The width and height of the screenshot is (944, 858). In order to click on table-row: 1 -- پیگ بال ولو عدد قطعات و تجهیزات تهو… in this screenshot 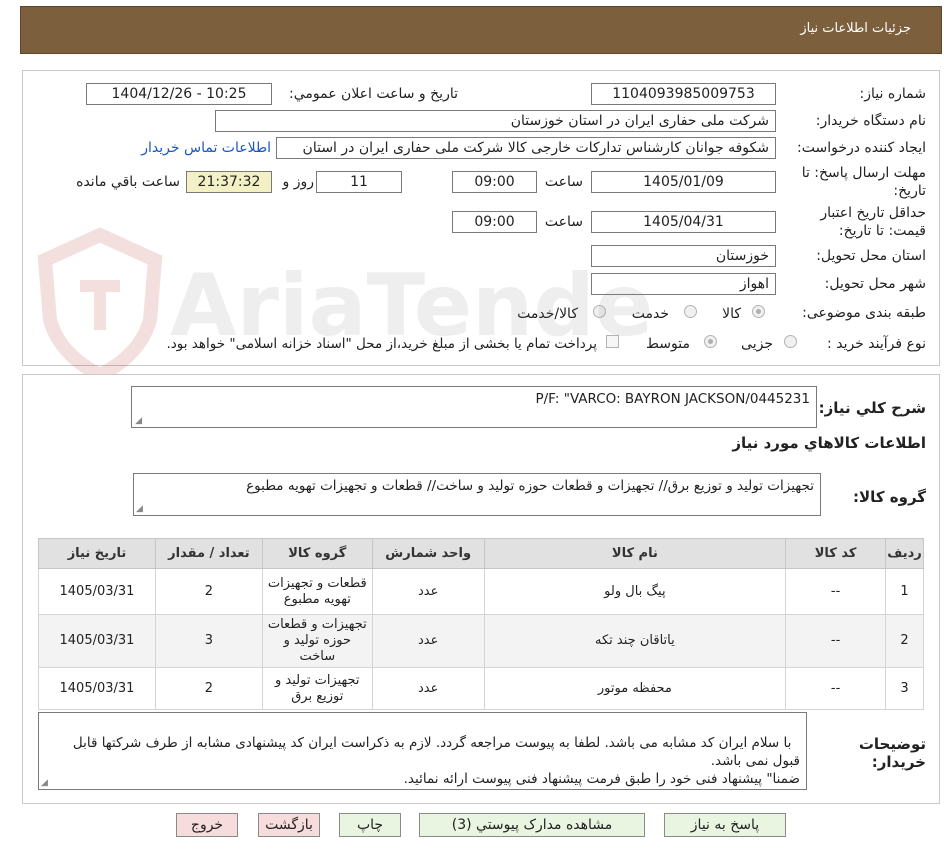, I will do `click(481, 591)`.